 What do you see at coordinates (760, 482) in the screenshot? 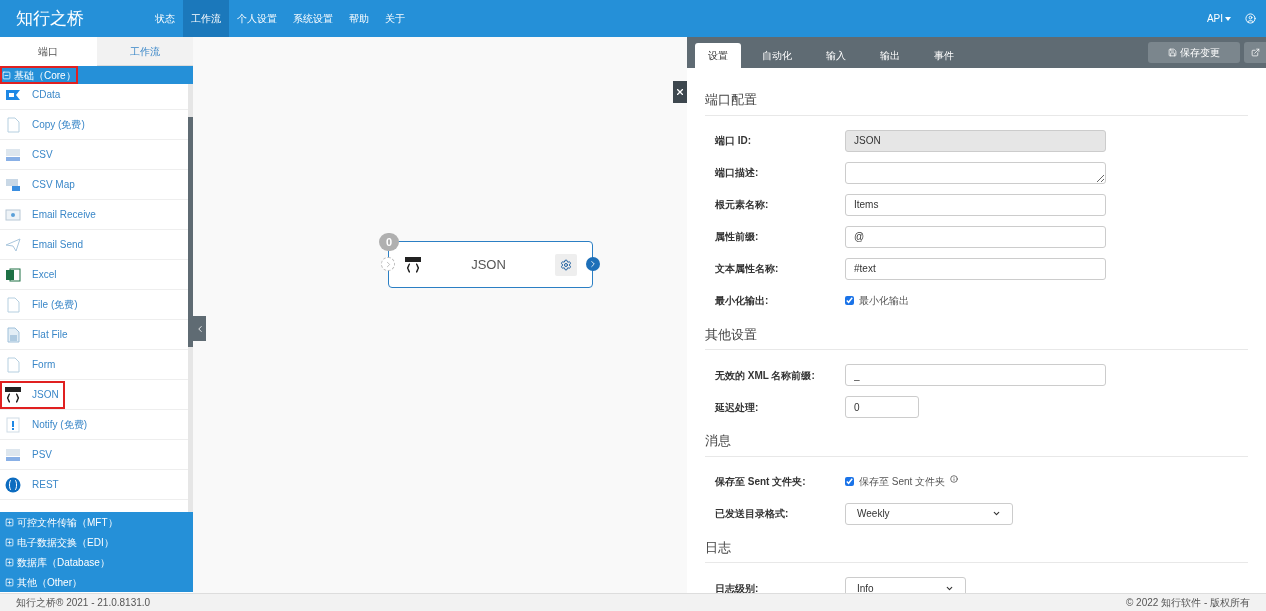
I see `field-label: 保存至 Sent 文件夹:` at bounding box center [760, 482].